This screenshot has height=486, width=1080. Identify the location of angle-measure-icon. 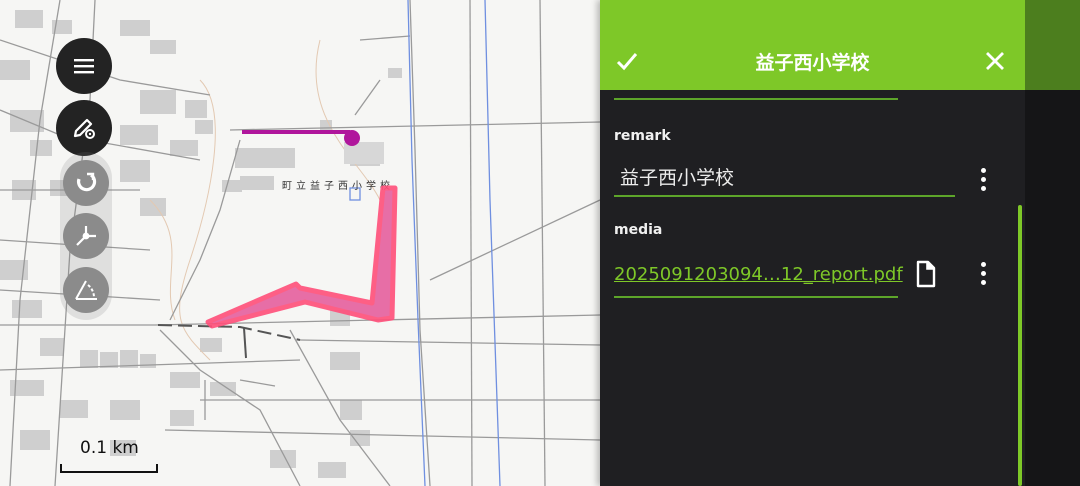
(86, 290).